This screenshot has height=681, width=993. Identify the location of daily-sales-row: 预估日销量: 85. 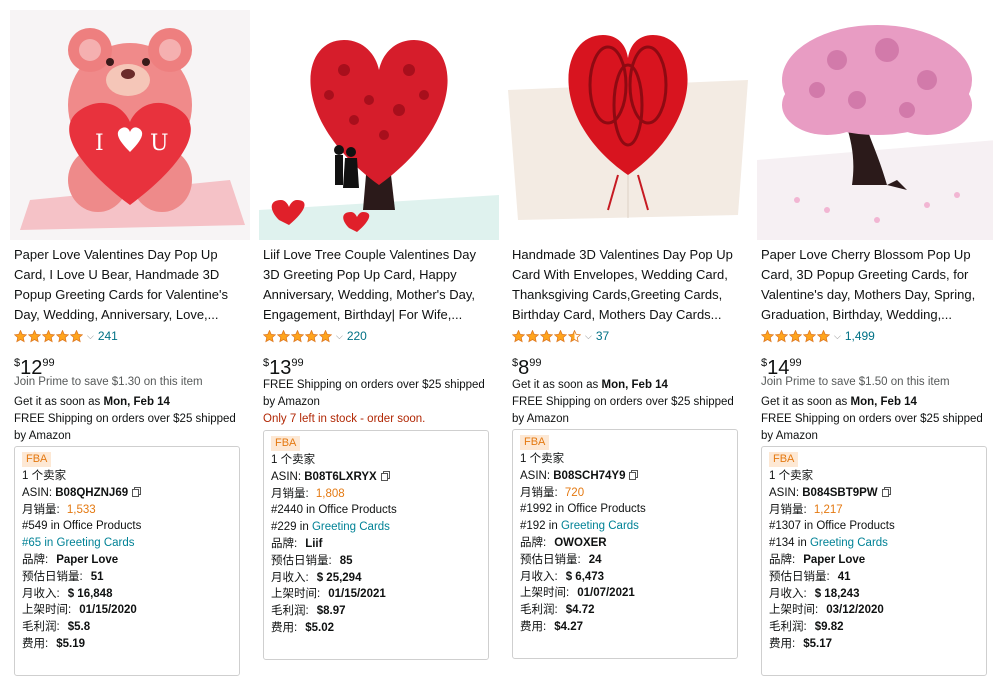
(379, 561).